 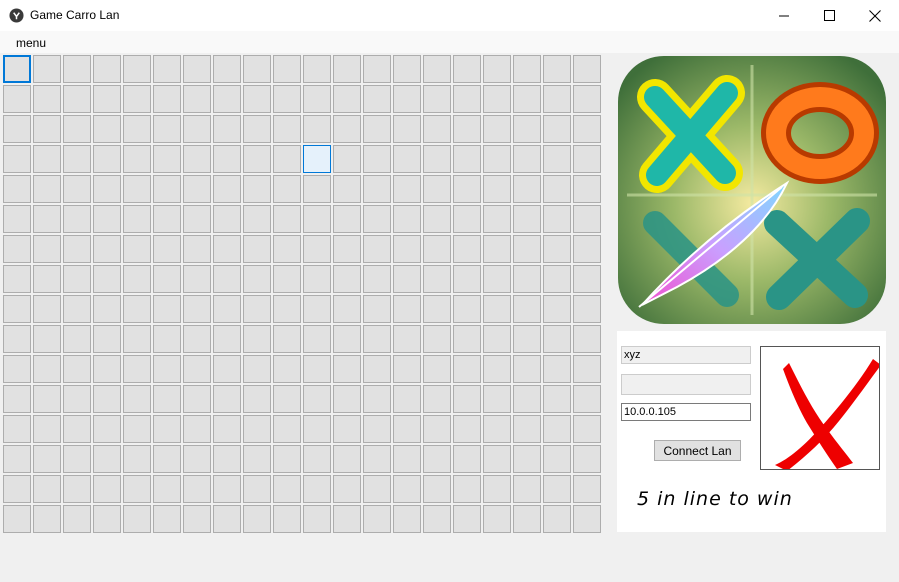 I want to click on player-name-field, so click(x=686, y=355).